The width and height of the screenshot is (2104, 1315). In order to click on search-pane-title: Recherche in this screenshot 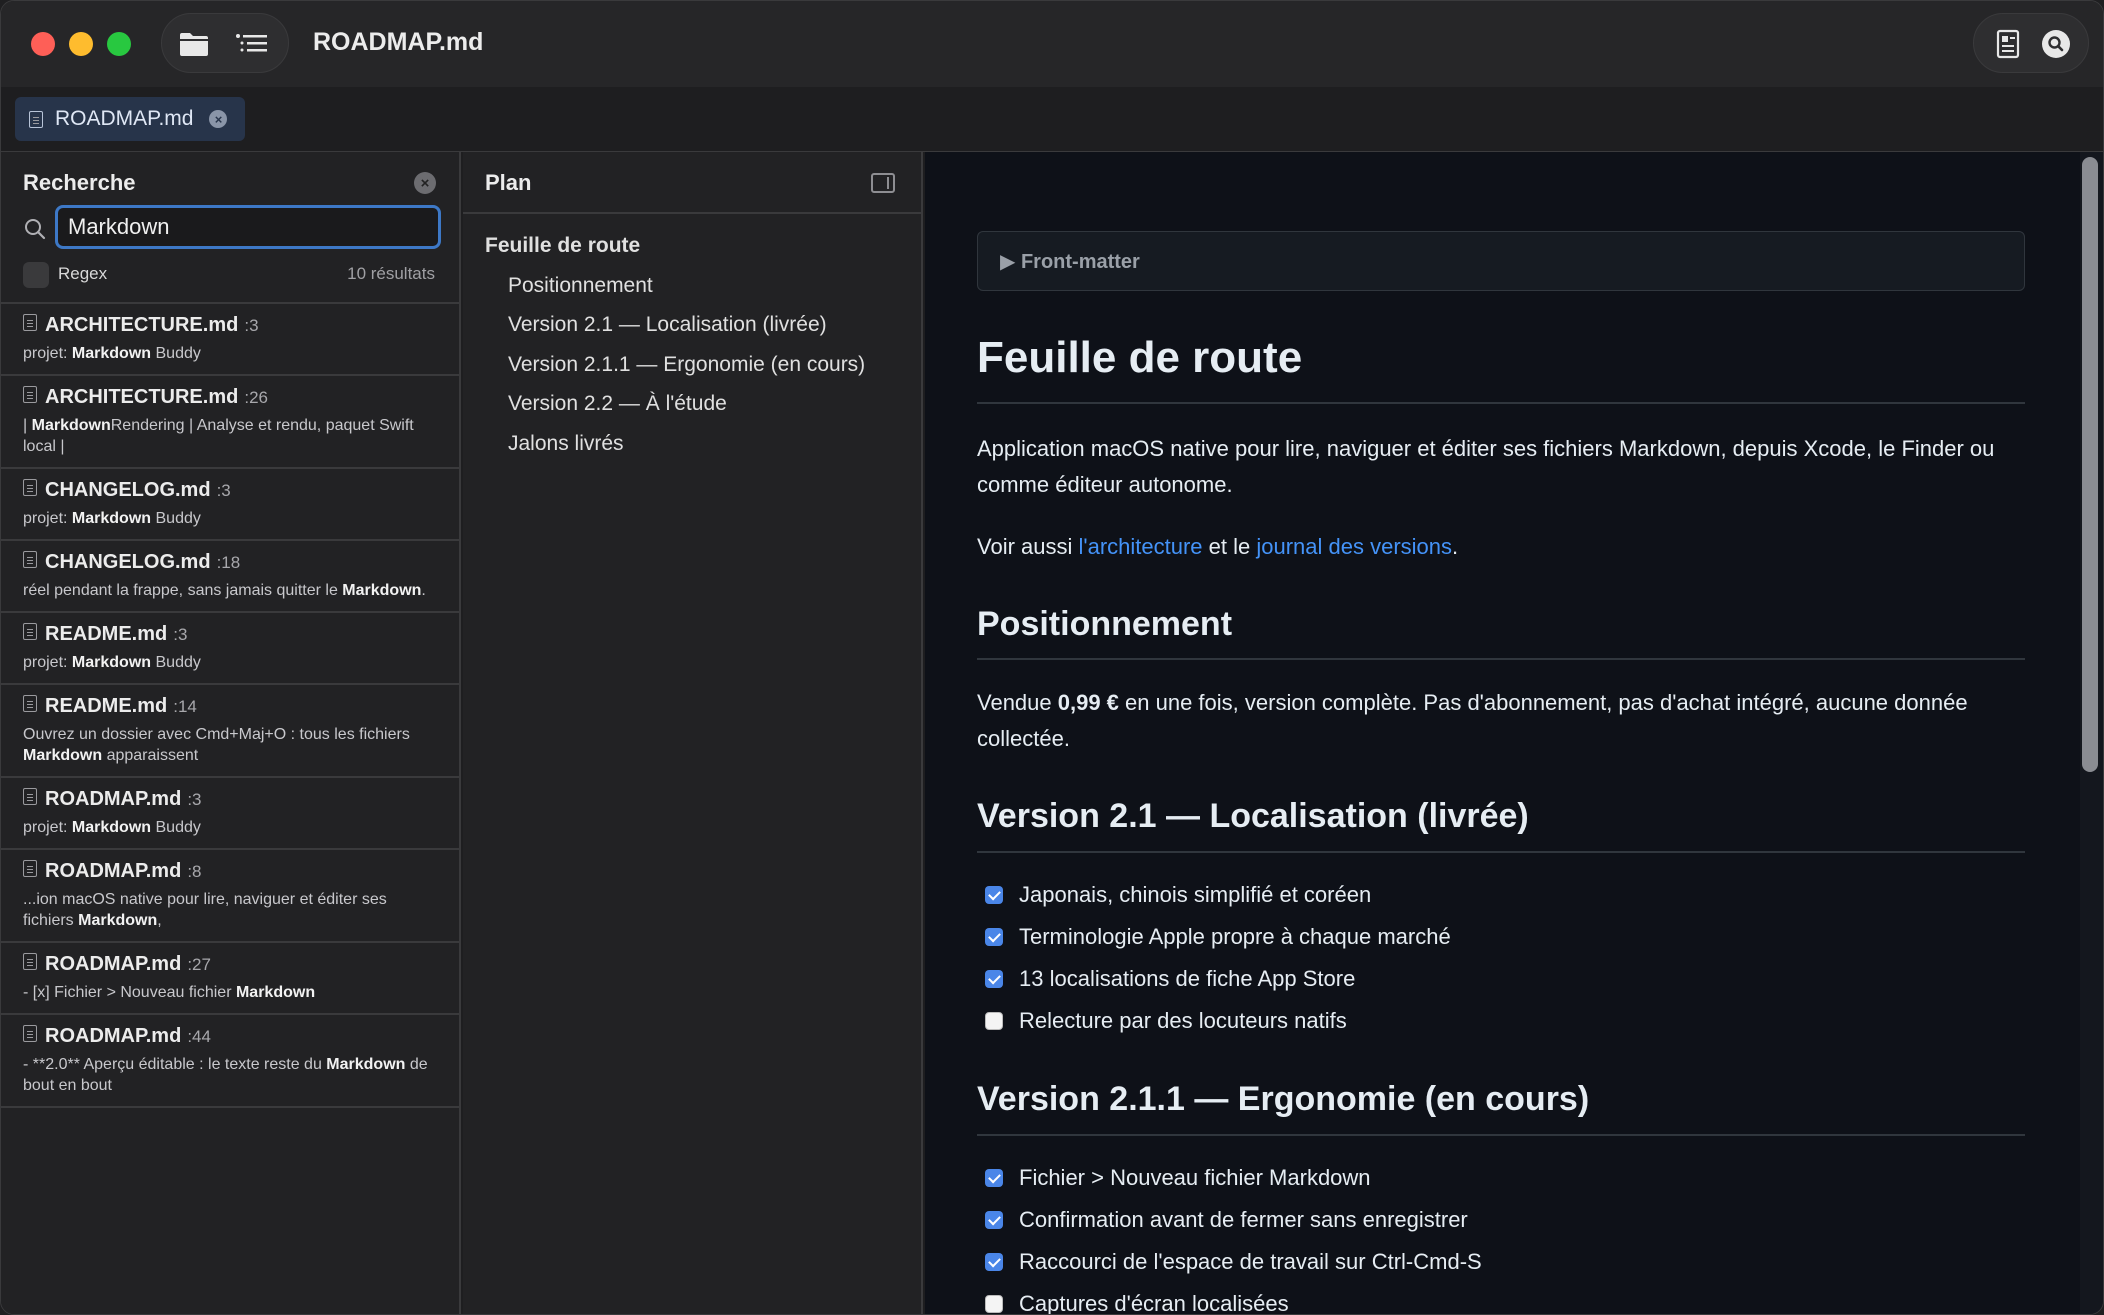, I will do `click(79, 182)`.